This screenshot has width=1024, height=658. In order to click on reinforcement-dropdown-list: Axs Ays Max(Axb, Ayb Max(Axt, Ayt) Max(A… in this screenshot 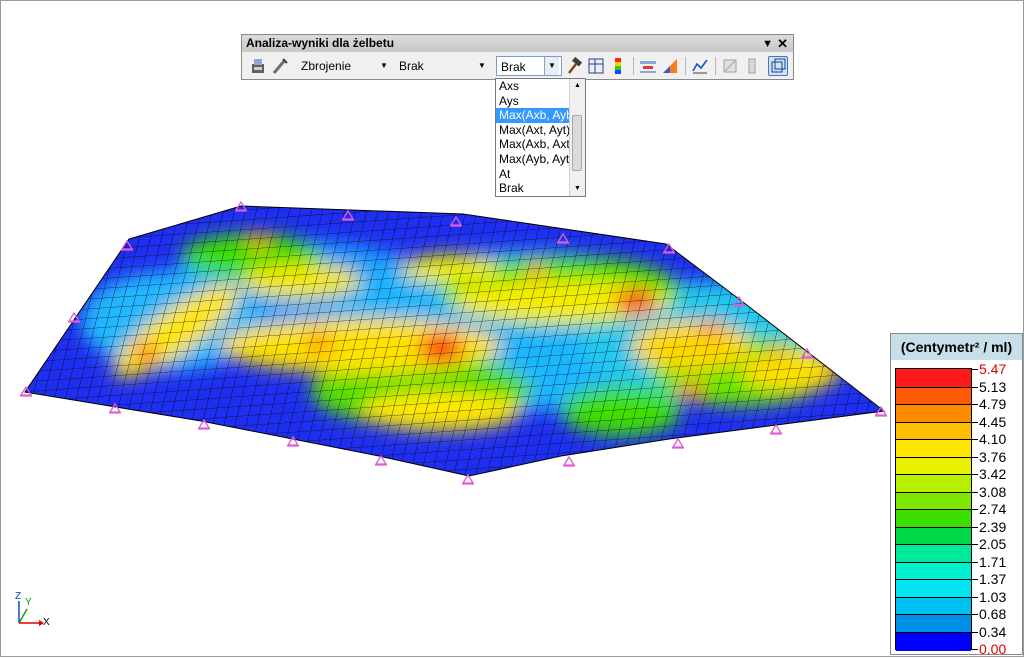, I will do `click(540, 137)`.